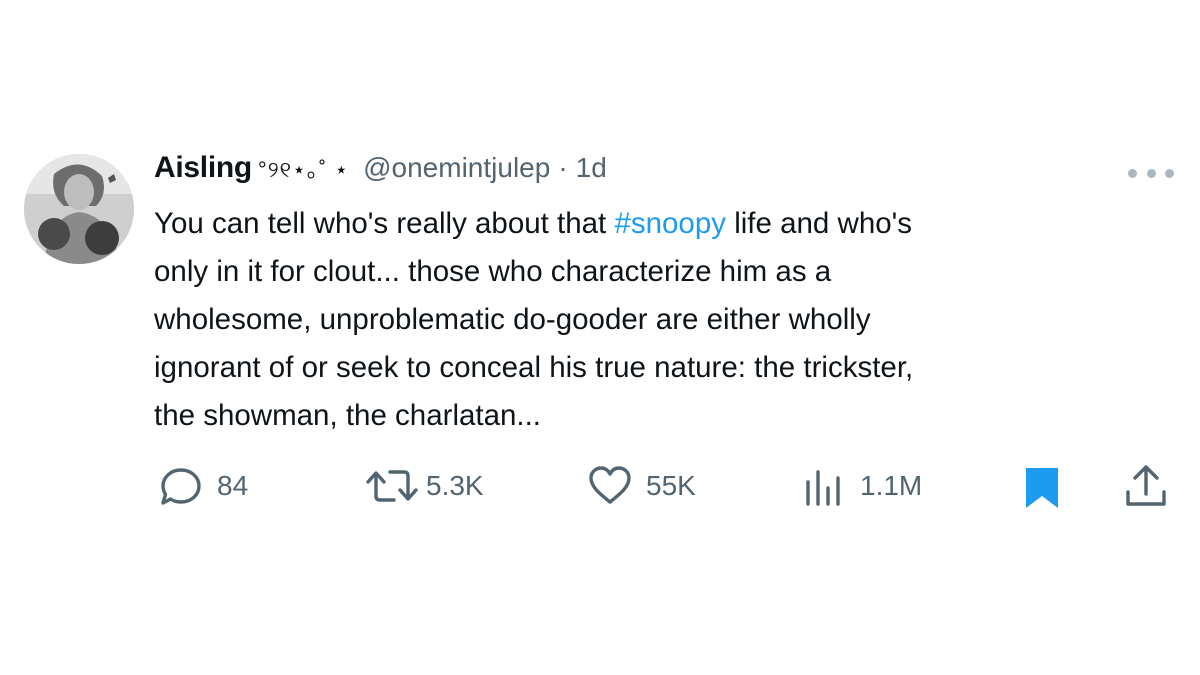 This screenshot has width=1200, height=675. What do you see at coordinates (303, 169) in the screenshot?
I see `display-name-decoration: °୨୧⋆｡˚ ⋆` at bounding box center [303, 169].